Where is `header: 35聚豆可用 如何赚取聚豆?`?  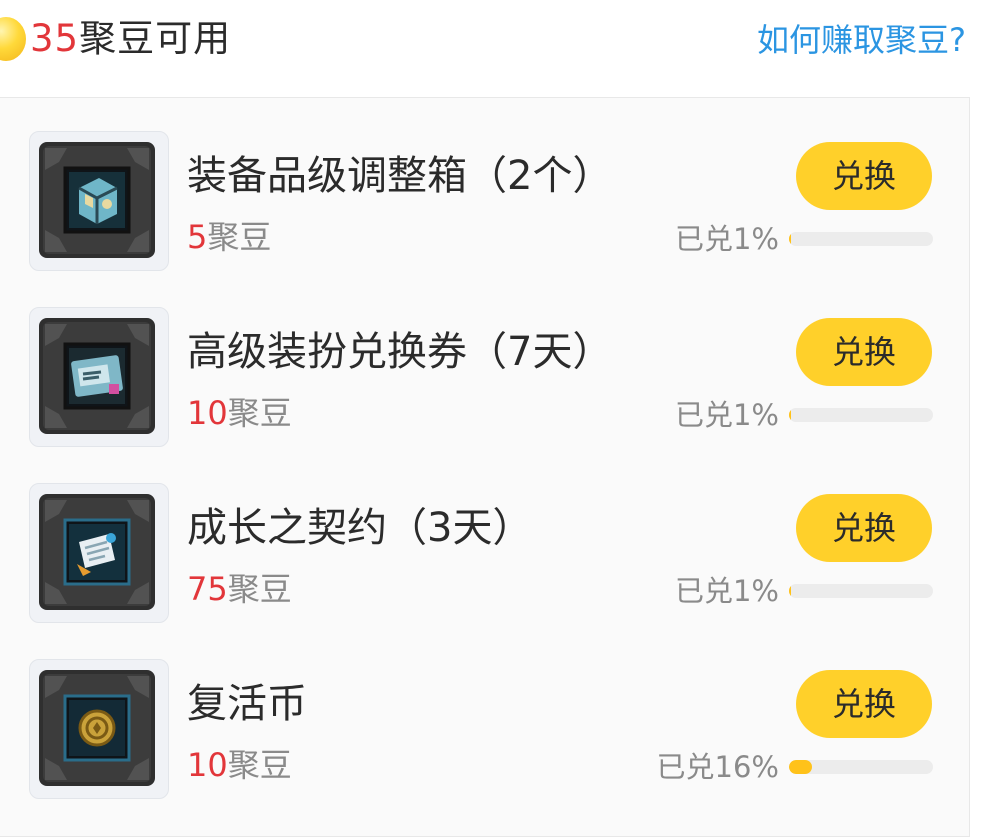 header: 35聚豆可用 如何赚取聚豆? is located at coordinates (494, 40).